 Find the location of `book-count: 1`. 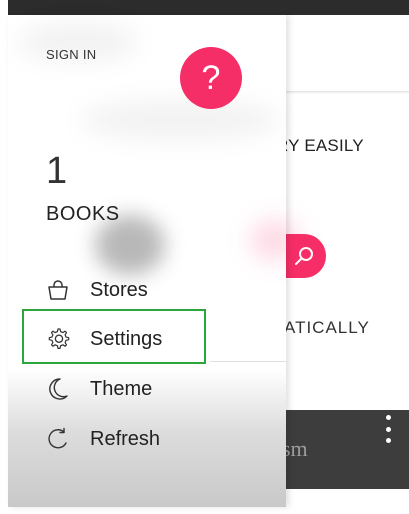

book-count: 1 is located at coordinates (57, 171).